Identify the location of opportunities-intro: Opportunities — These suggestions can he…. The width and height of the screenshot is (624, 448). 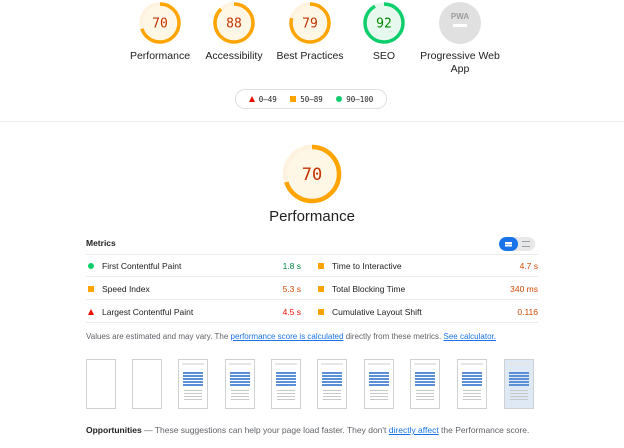
(307, 430).